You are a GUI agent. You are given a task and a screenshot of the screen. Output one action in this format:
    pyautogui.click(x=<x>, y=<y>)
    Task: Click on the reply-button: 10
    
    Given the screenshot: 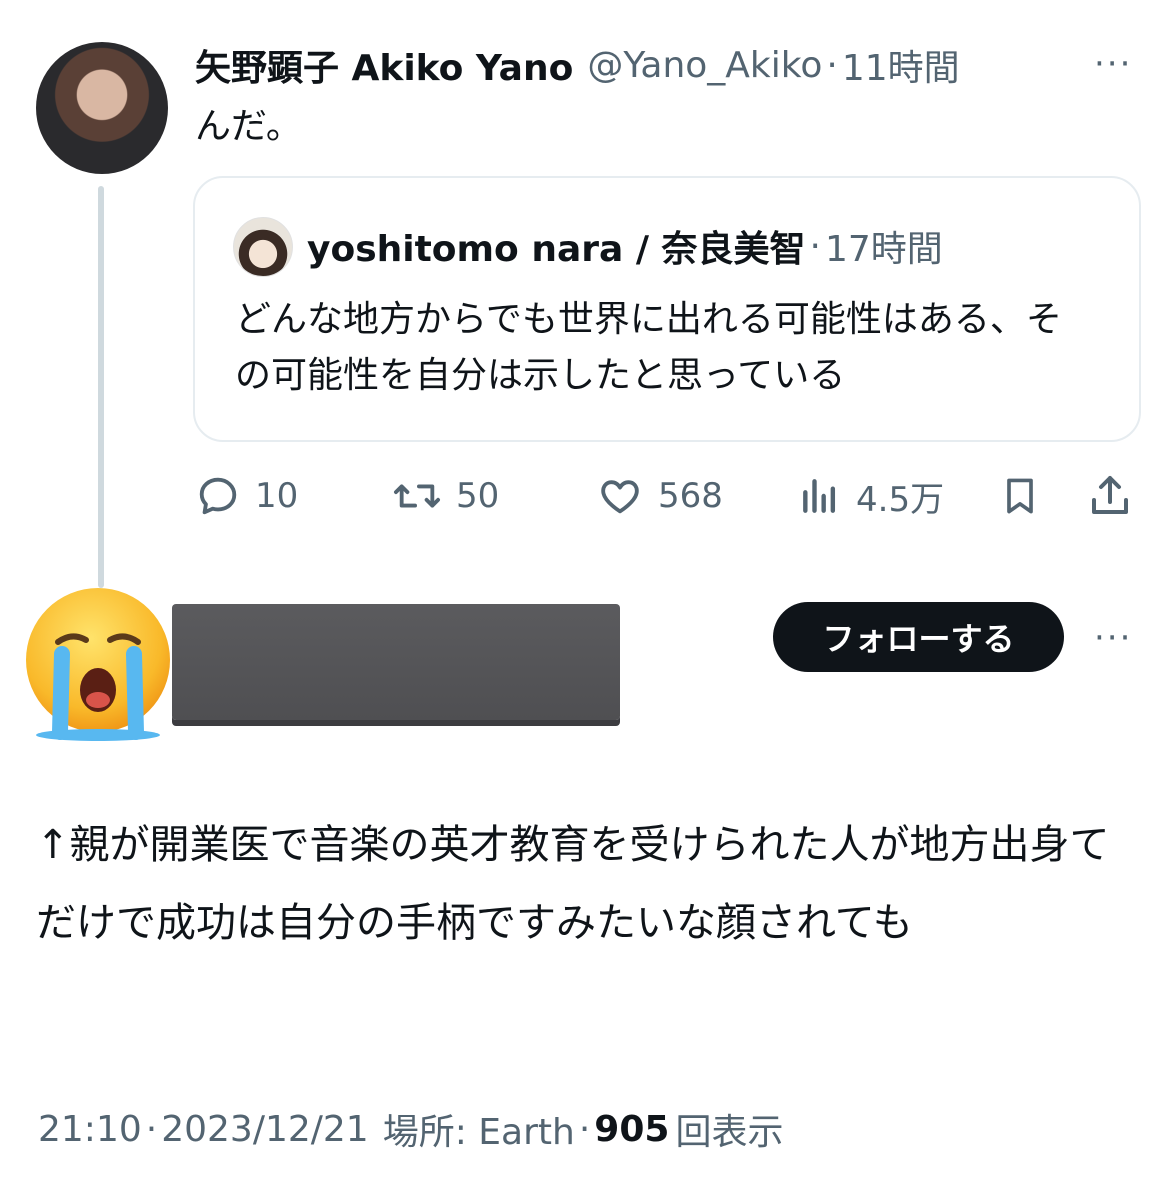 What is the action you would take?
    pyautogui.click(x=246, y=496)
    